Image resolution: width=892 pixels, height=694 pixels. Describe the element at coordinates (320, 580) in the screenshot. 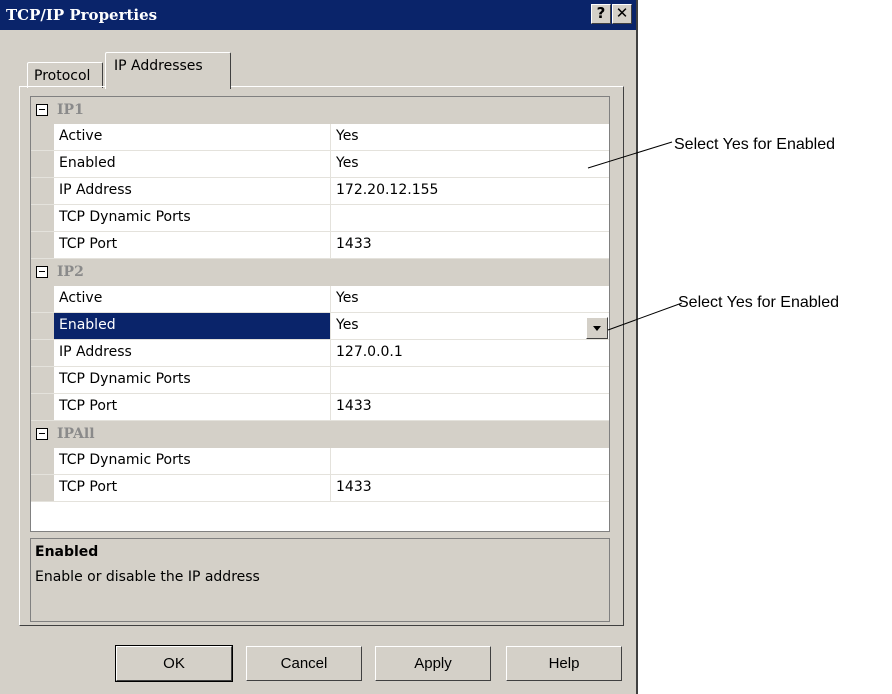

I see `description-panel: Enabled Enable or disable the IP address` at that location.